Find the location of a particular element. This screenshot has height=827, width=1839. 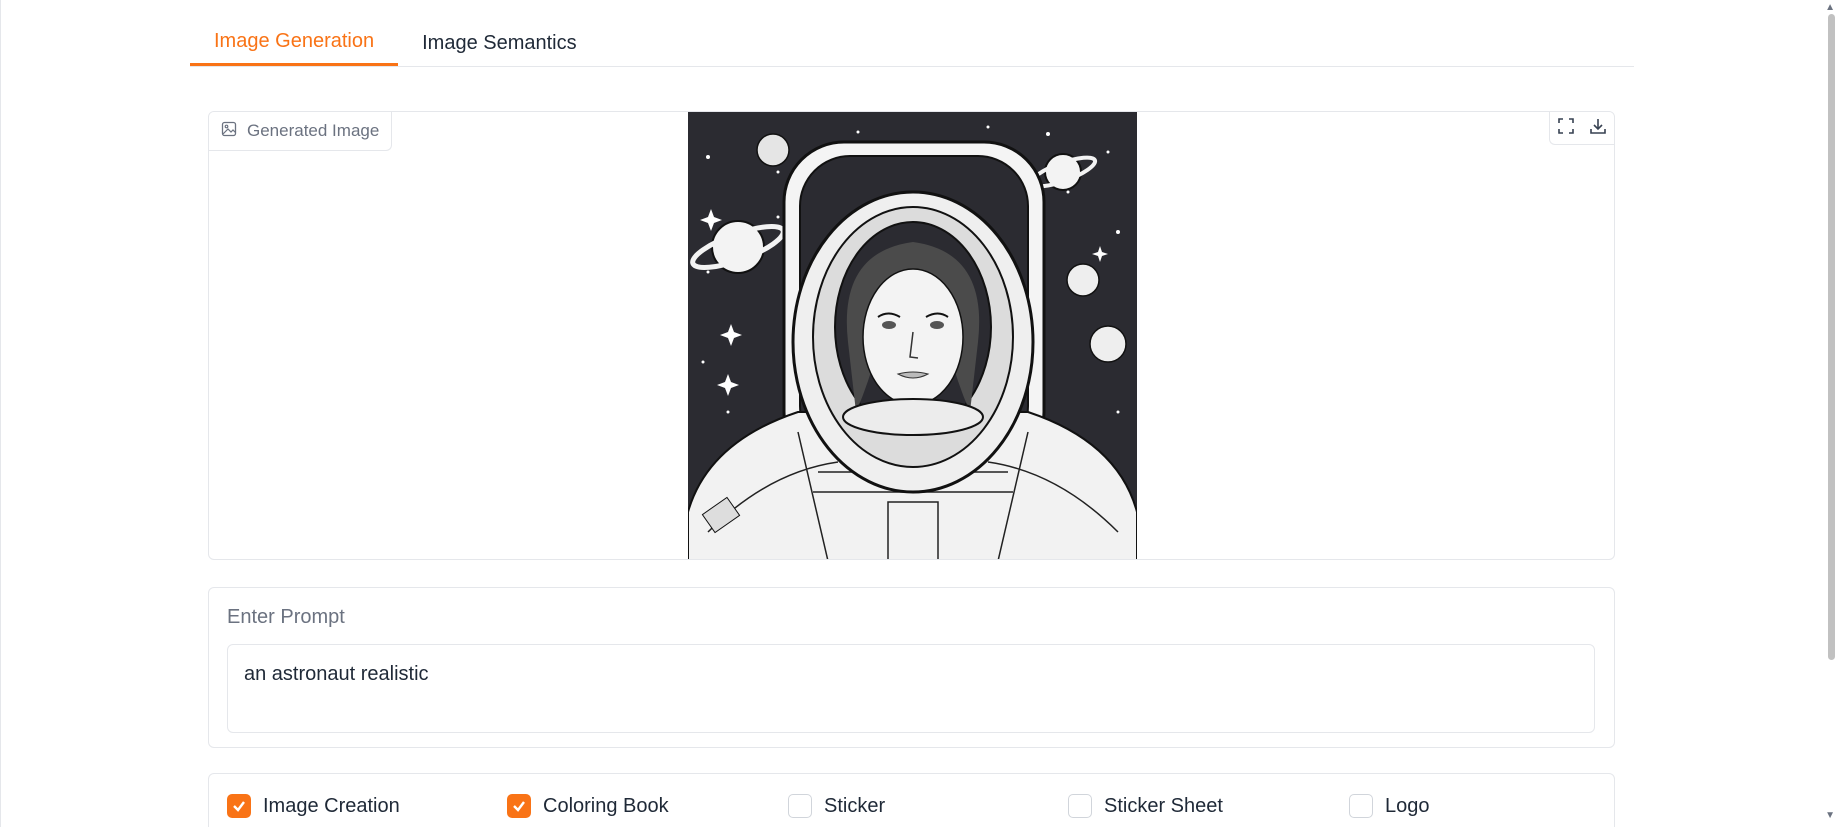

vertical-scrollbar: ▲ ▼ is located at coordinates (1831, 413).